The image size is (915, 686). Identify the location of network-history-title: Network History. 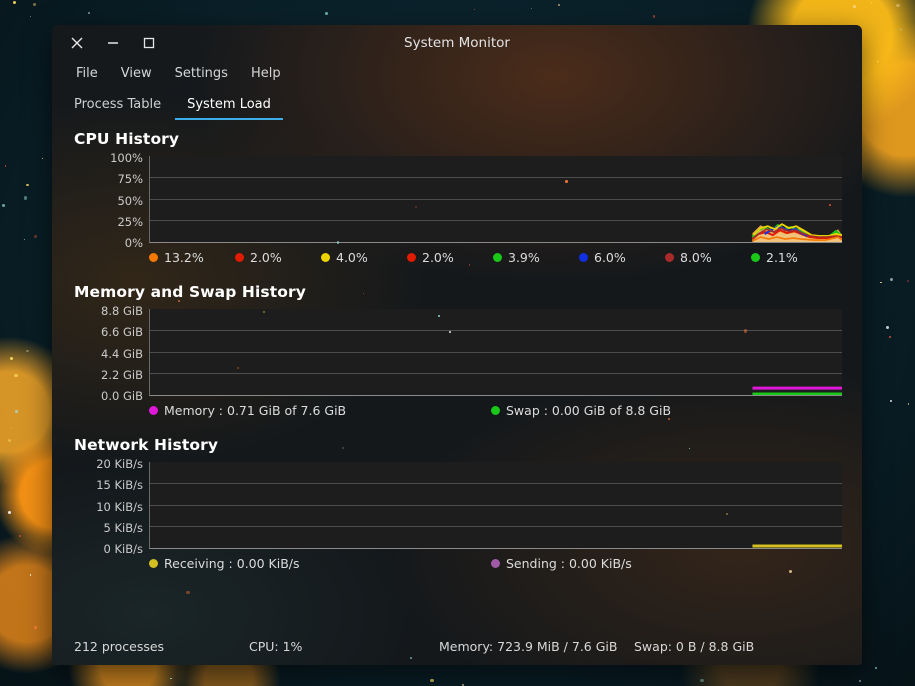
(146, 445).